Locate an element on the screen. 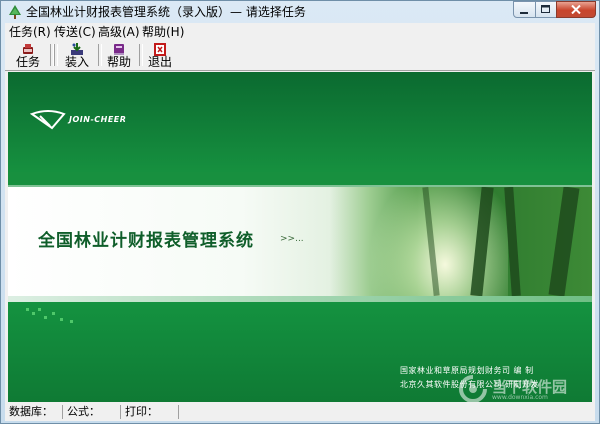 The image size is (600, 424). toolbar-help-button: 帮助 is located at coordinates (119, 55).